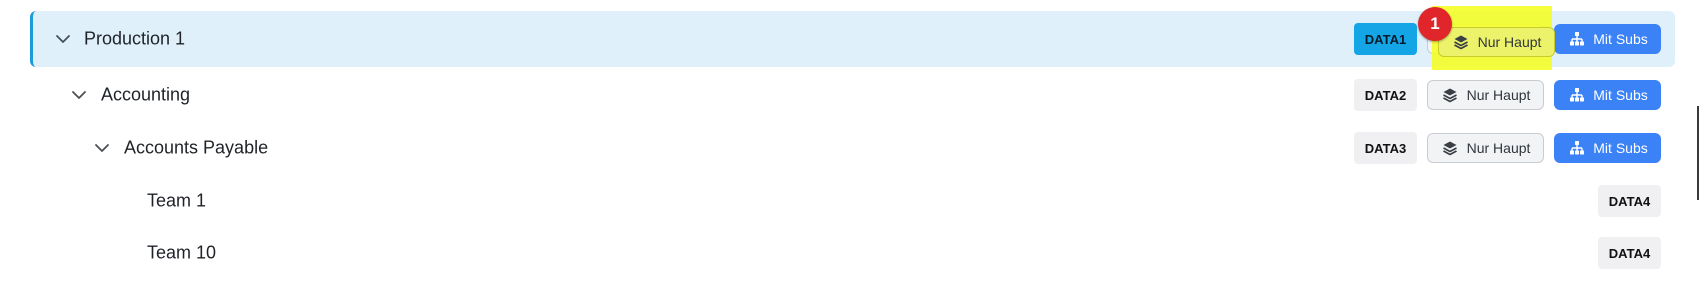  What do you see at coordinates (177, 200) in the screenshot?
I see `tree-row-label: Team 1` at bounding box center [177, 200].